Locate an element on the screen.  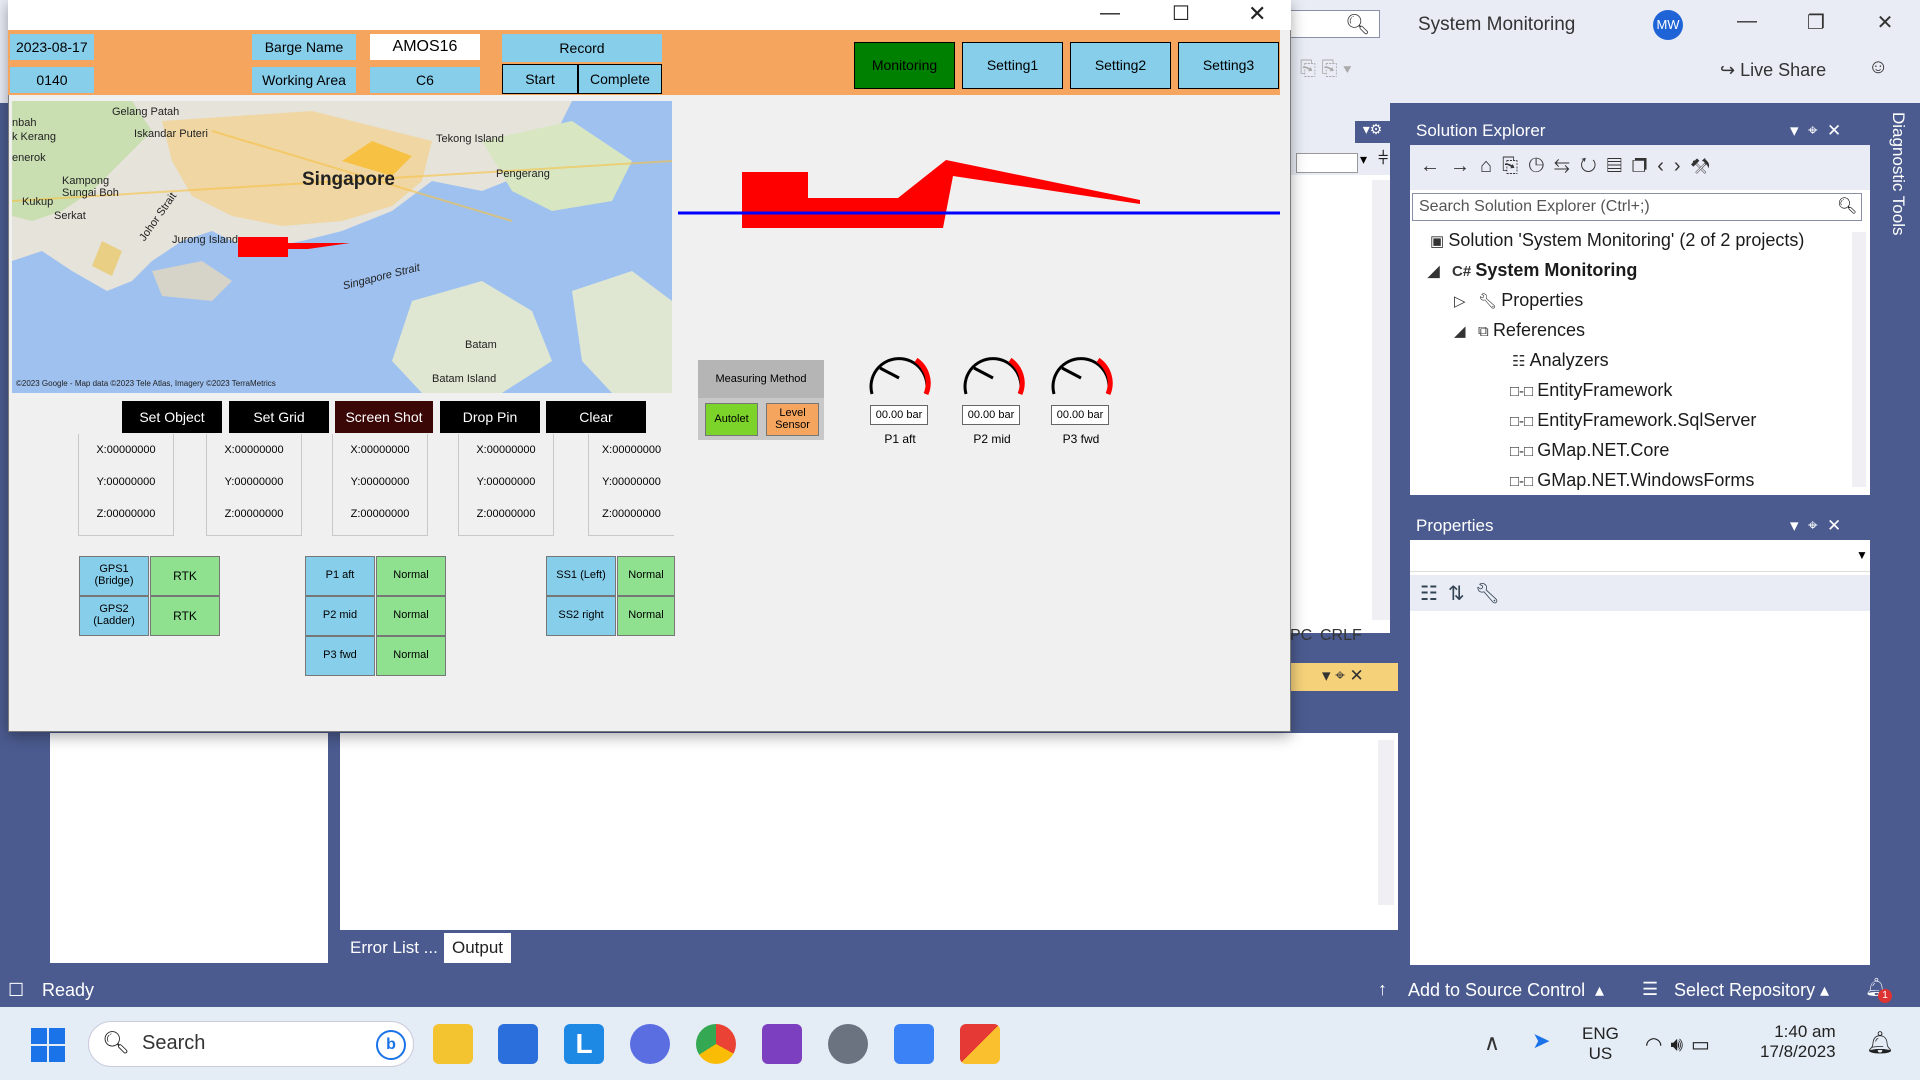
editor-dropdown is located at coordinates (1327, 163).